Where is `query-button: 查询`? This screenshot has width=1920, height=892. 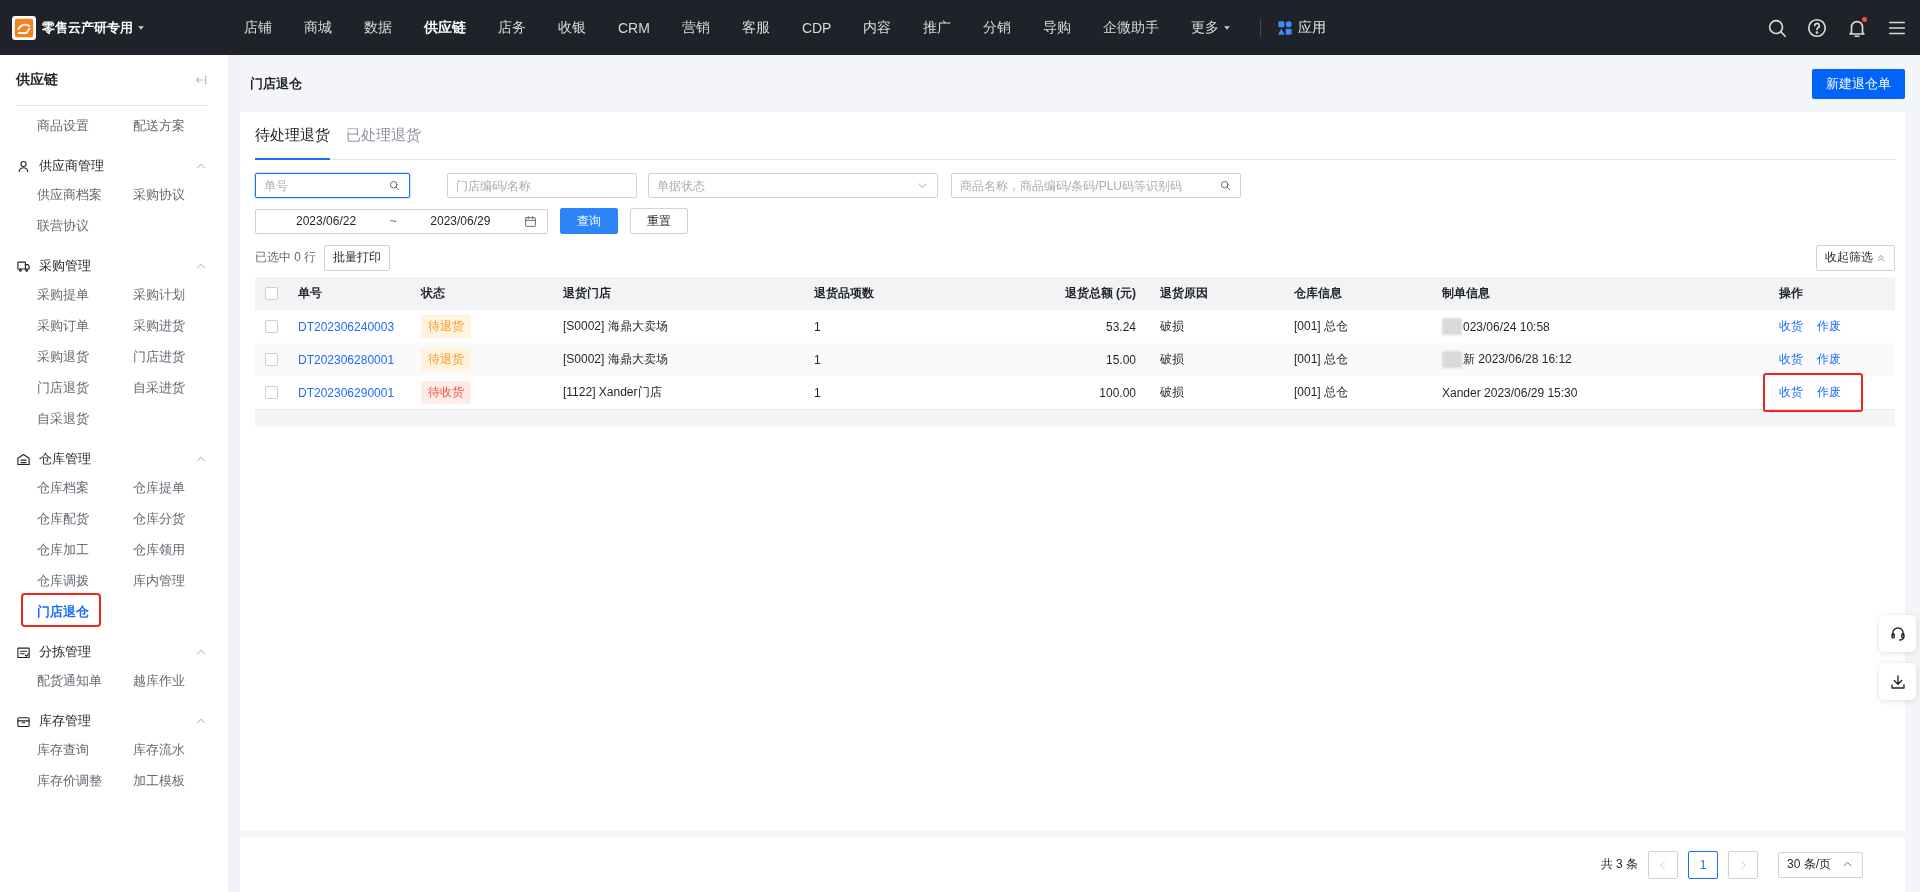 query-button: 查询 is located at coordinates (589, 221).